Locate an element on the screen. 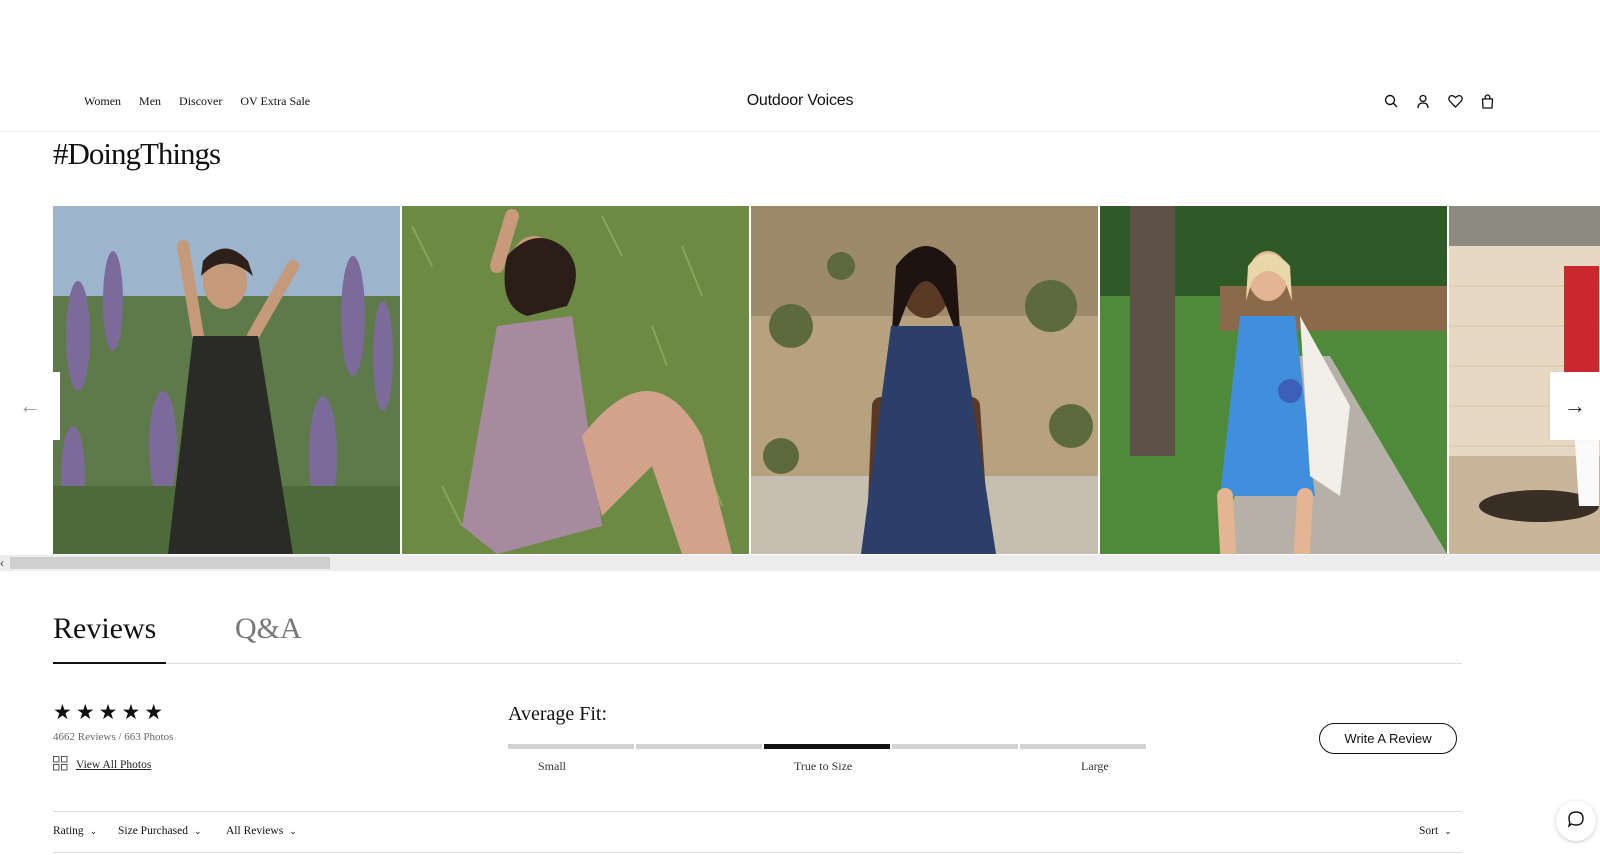 The width and height of the screenshot is (1600, 855). filter-rating-label: Rating is located at coordinates (68, 831).